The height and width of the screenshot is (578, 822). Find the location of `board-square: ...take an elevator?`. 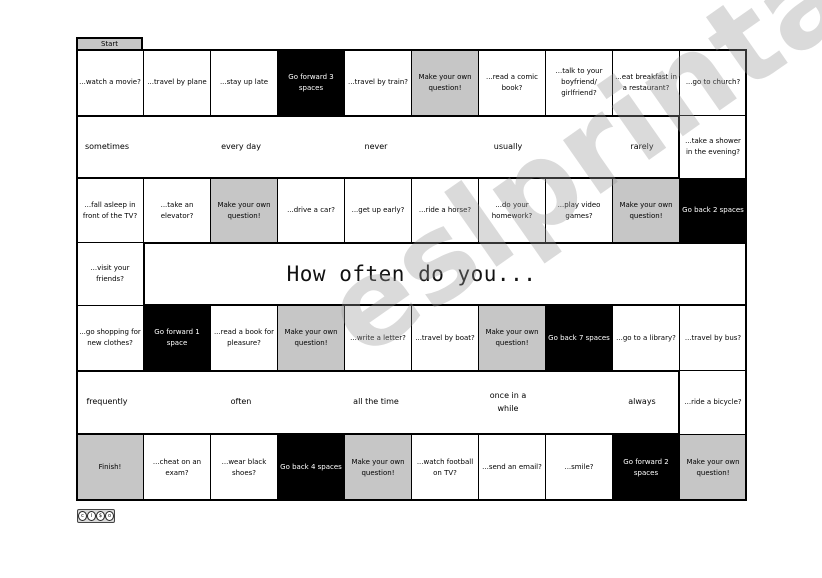

board-square: ...take an elevator? is located at coordinates (177, 210).